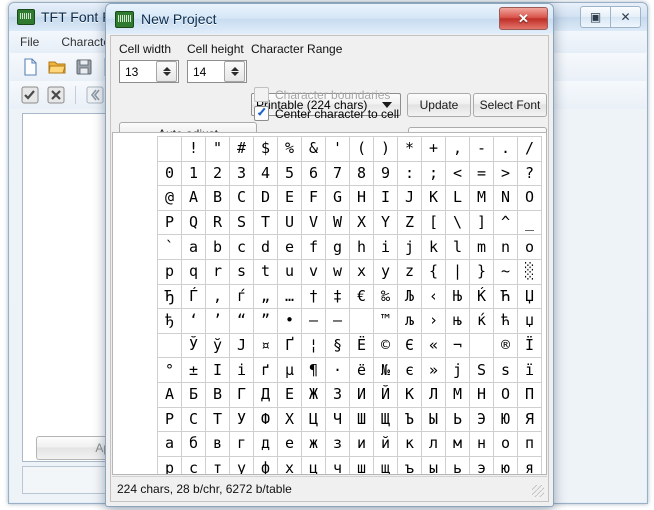 Image resolution: width=654 pixels, height=510 pixels. What do you see at coordinates (458, 149) in the screenshot?
I see `char-cell: ,` at bounding box center [458, 149].